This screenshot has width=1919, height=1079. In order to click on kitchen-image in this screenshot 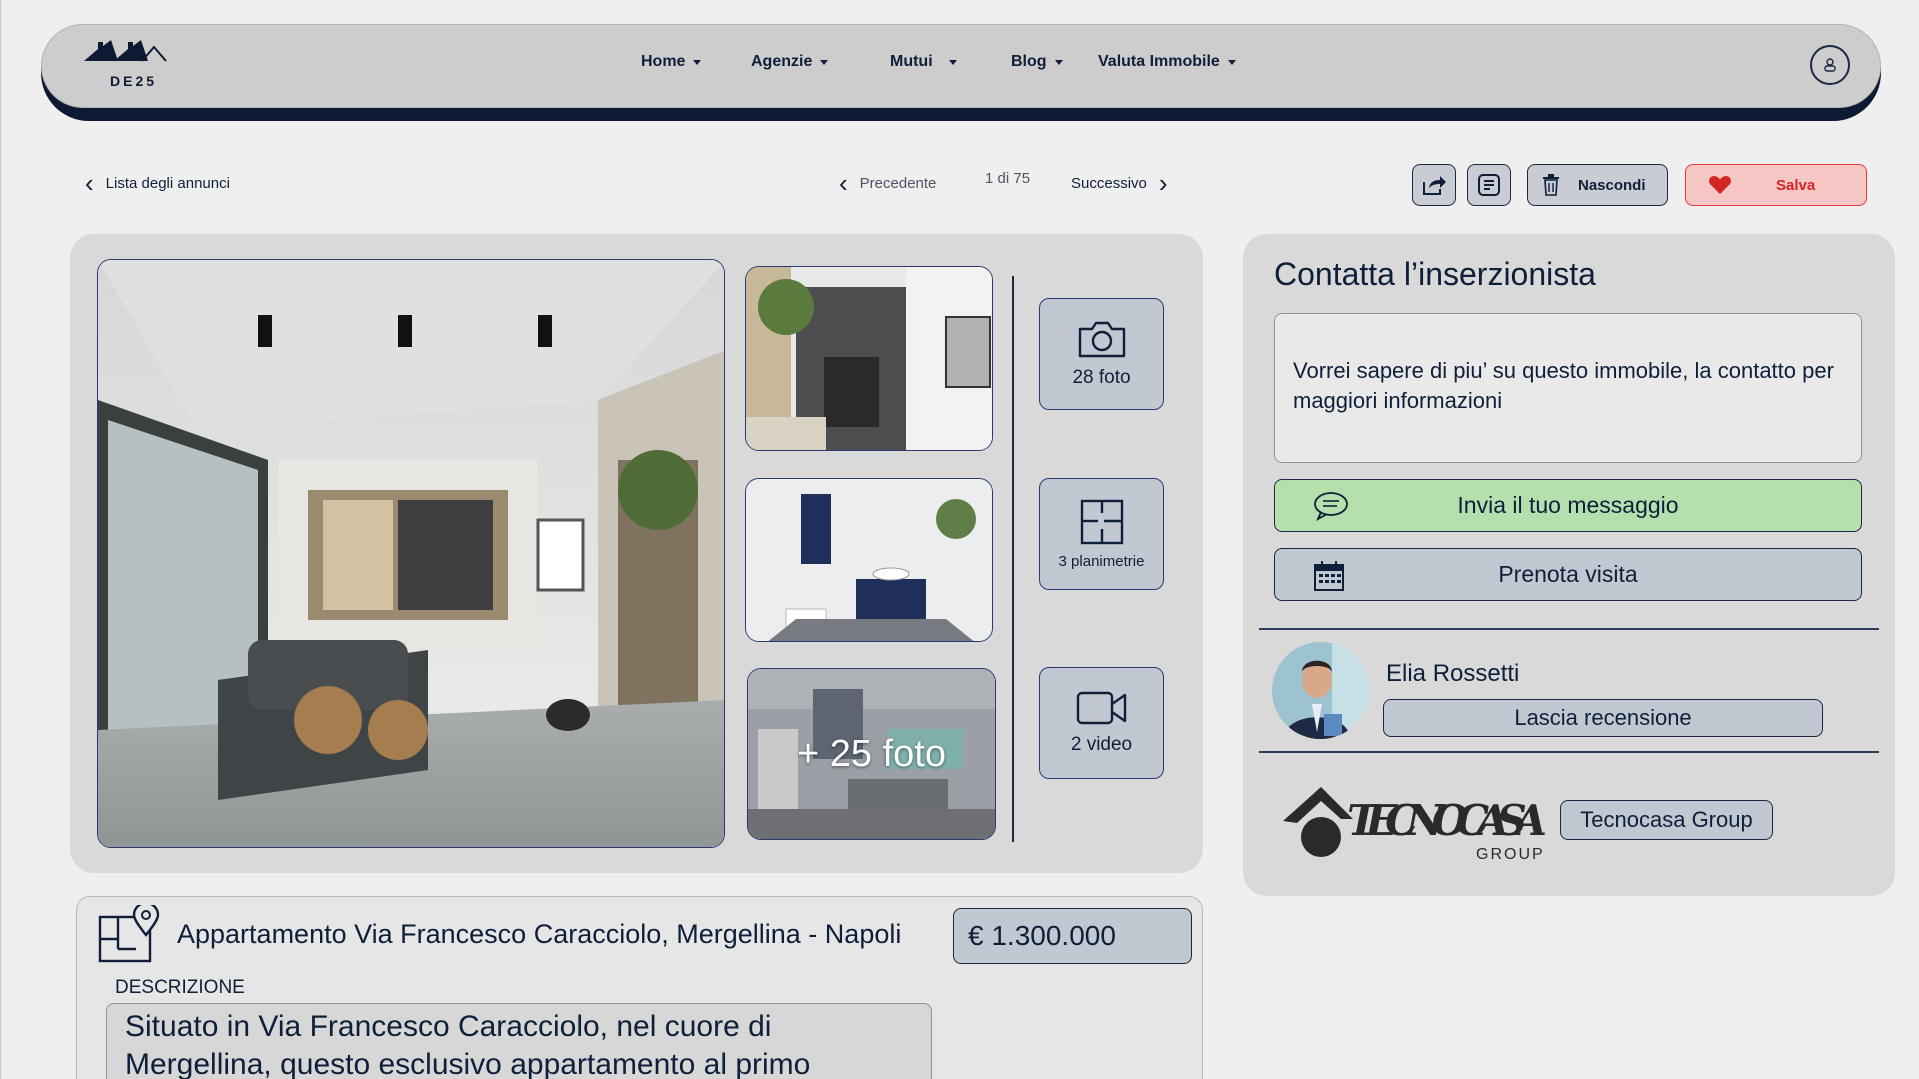, I will do `click(869, 358)`.